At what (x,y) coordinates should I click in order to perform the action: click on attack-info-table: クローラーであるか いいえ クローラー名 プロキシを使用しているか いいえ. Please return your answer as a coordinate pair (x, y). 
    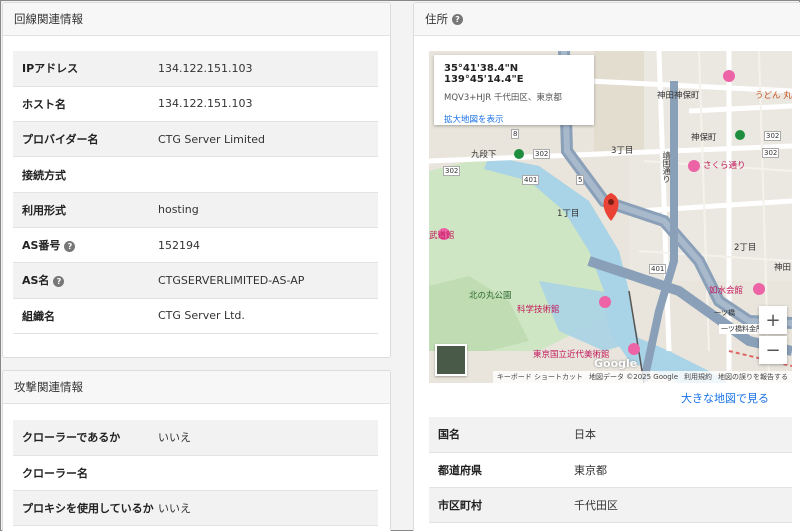
    Looking at the image, I should click on (195, 473).